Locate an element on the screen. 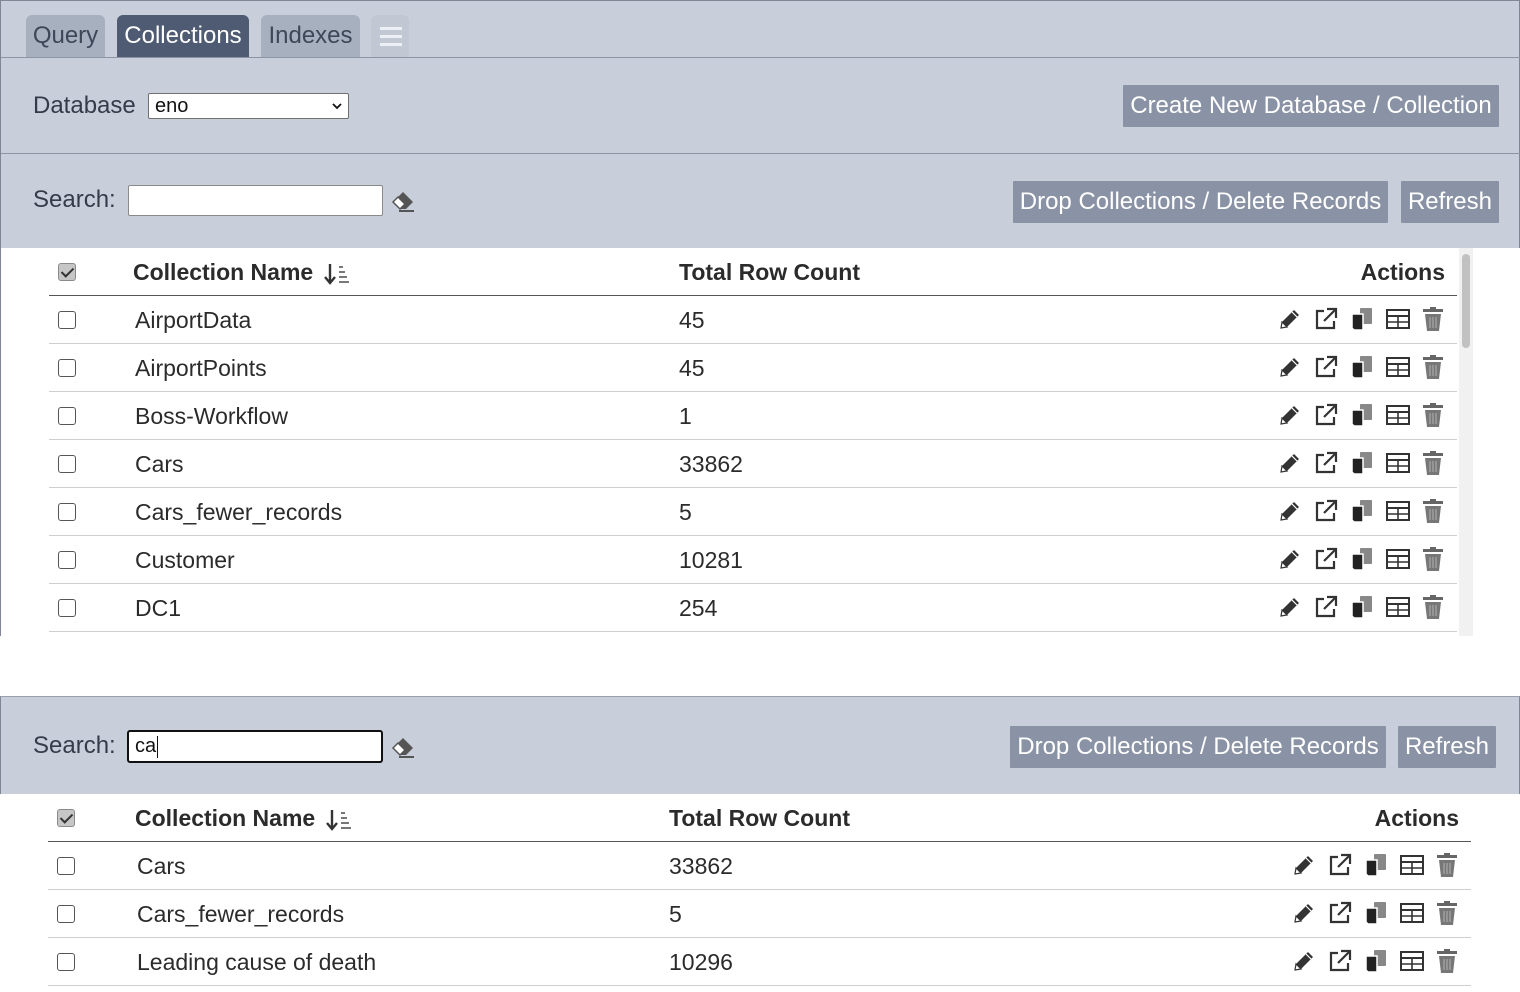 Image resolution: width=1520 pixels, height=992 pixels. row-count: 254 is located at coordinates (698, 608).